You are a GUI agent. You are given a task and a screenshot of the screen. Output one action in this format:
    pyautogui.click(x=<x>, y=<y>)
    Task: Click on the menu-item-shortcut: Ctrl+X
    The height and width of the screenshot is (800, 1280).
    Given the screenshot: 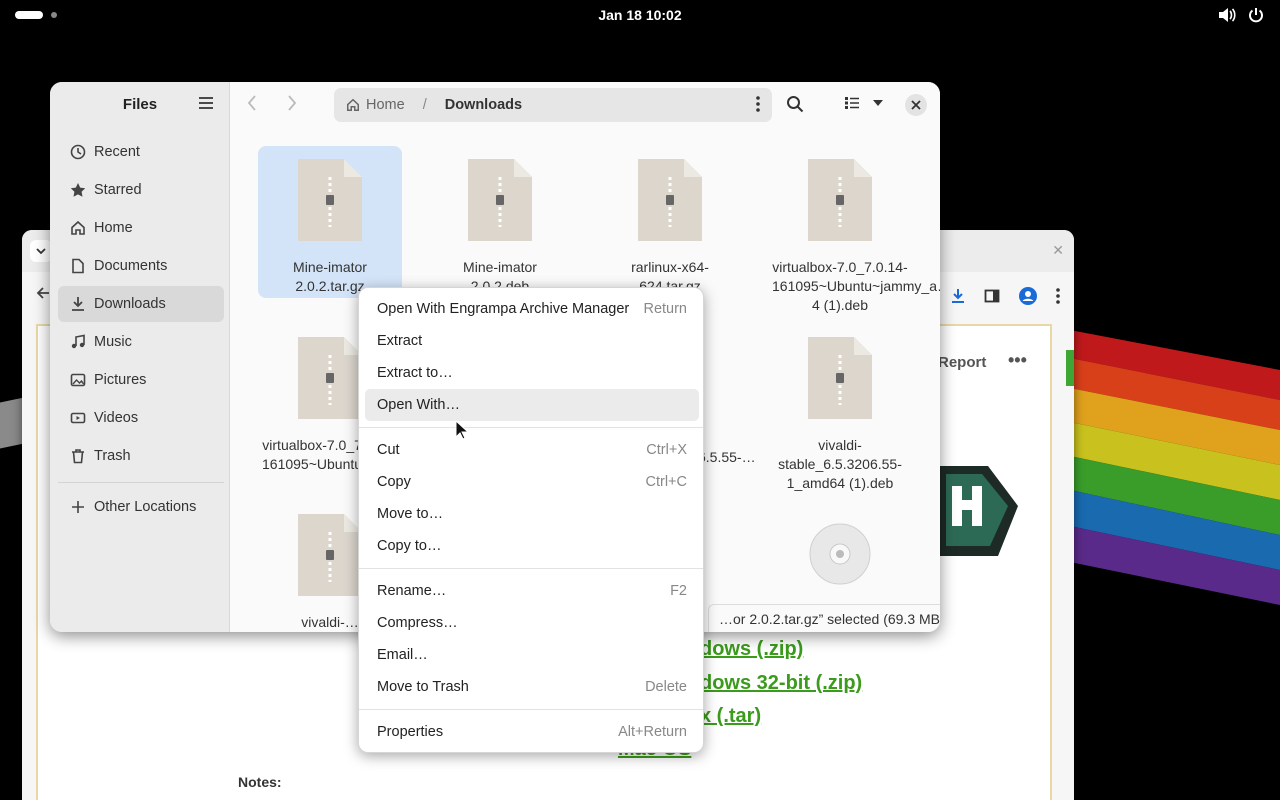 What is the action you would take?
    pyautogui.click(x=666, y=450)
    